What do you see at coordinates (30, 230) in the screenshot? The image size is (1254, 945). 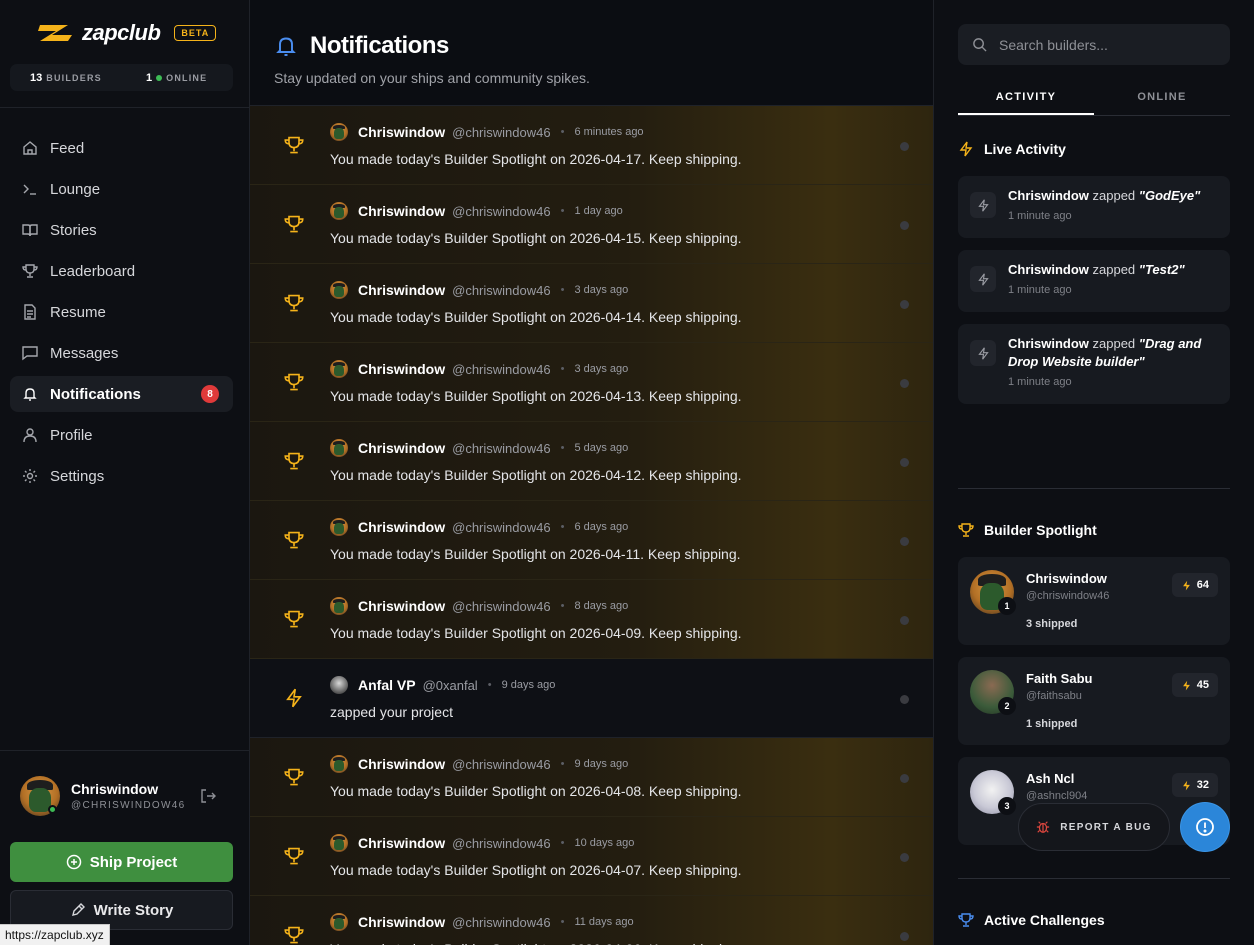 I see `book-icon` at bounding box center [30, 230].